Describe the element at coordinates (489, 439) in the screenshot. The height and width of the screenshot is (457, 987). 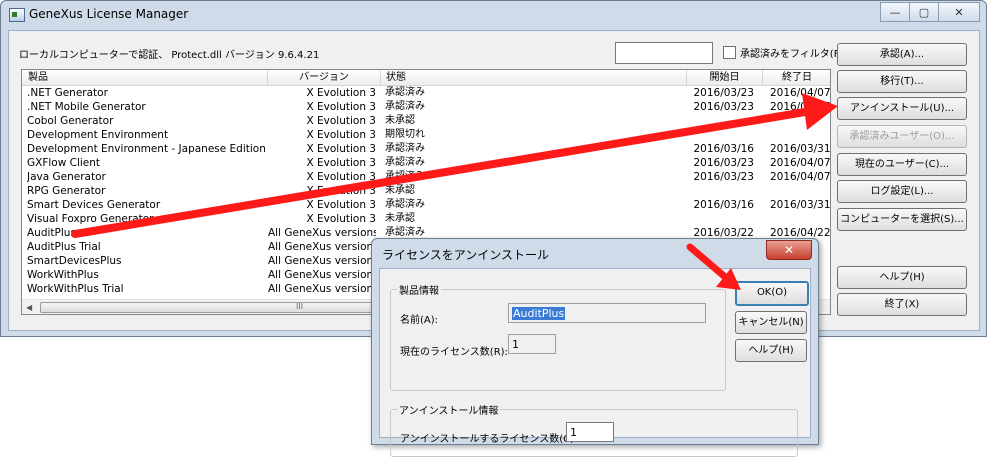
I see `uninstall-count-label: アンインストールするライセンス数(C):` at that location.